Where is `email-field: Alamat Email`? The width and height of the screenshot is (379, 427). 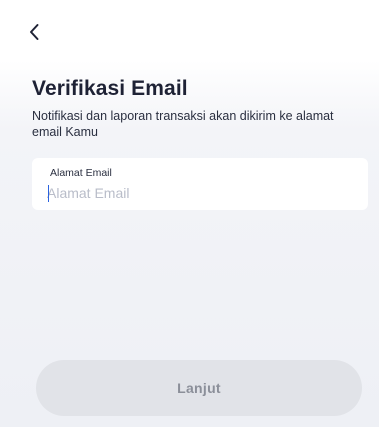
email-field: Alamat Email is located at coordinates (200, 184).